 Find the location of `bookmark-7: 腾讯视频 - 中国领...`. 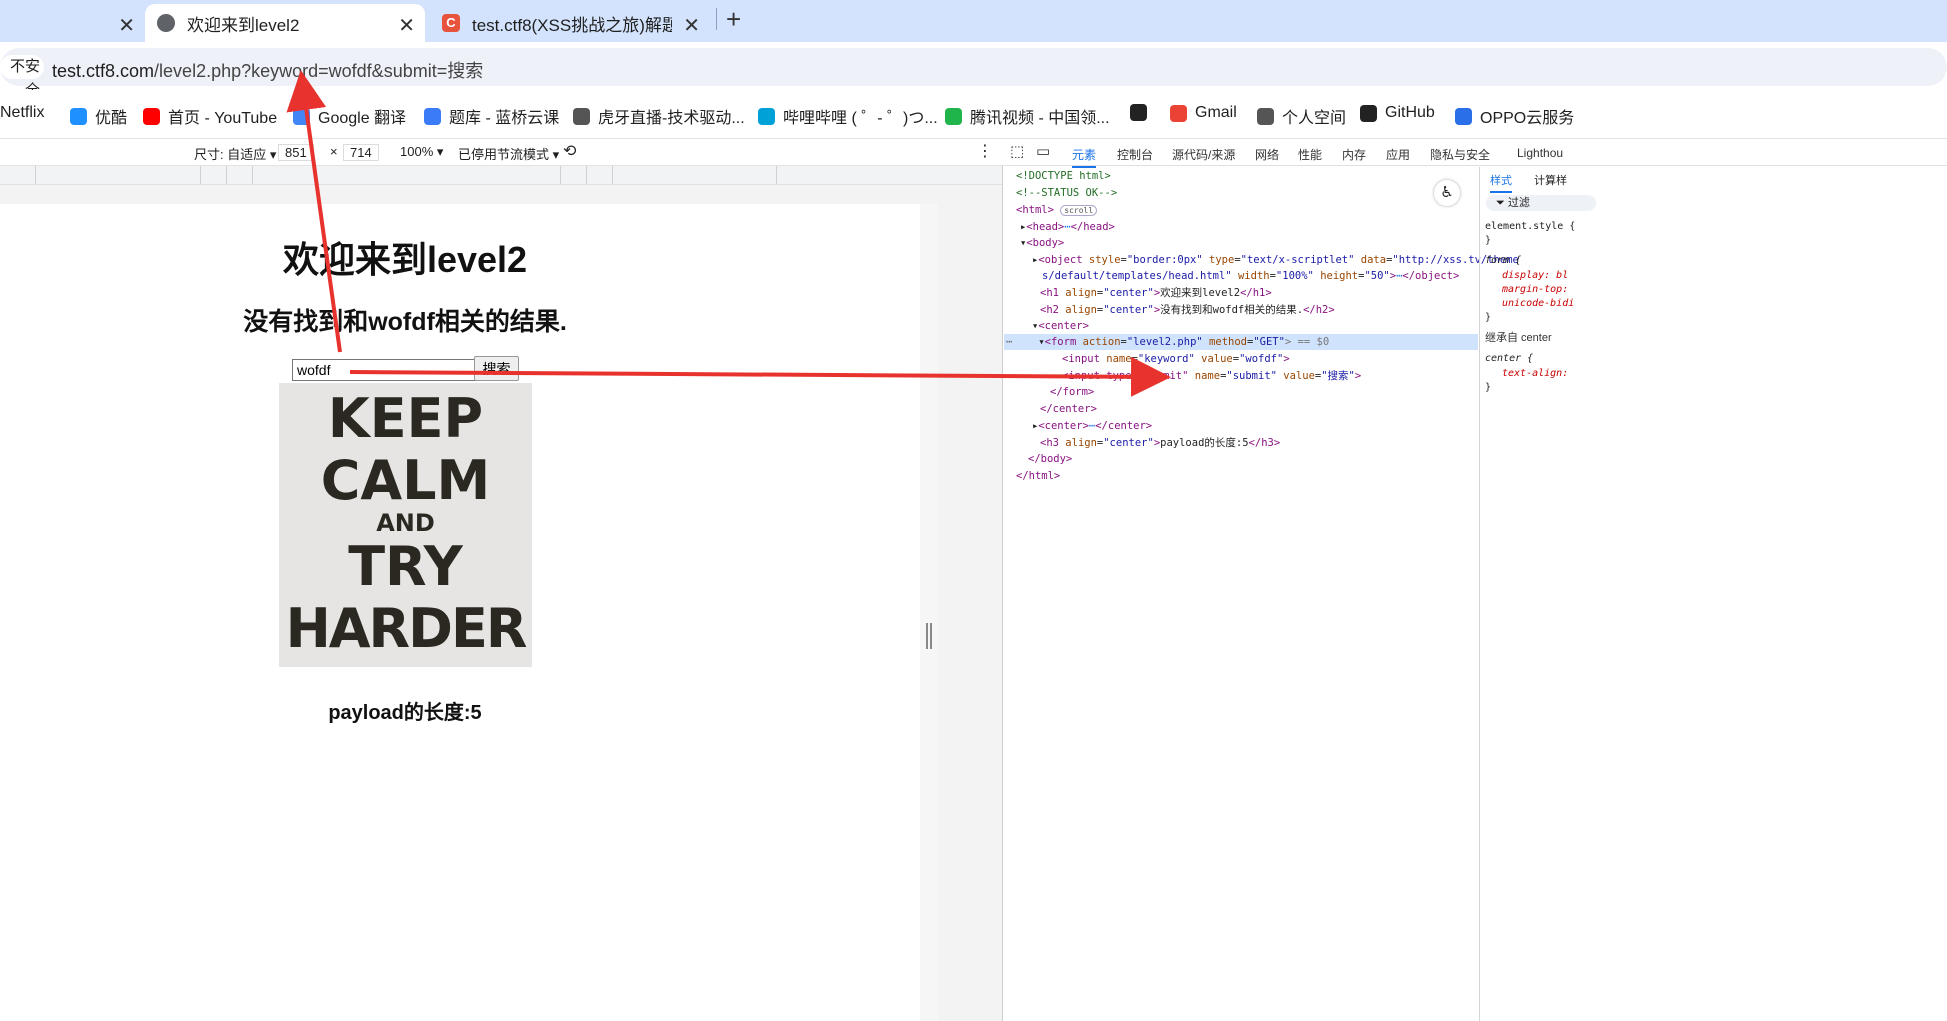

bookmark-7: 腾讯视频 - 中国领... is located at coordinates (1027, 116).